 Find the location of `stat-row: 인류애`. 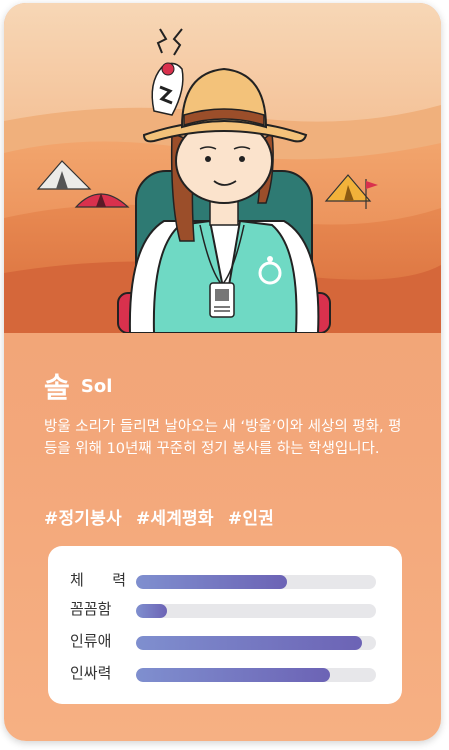

stat-row: 인류애 is located at coordinates (225, 641).